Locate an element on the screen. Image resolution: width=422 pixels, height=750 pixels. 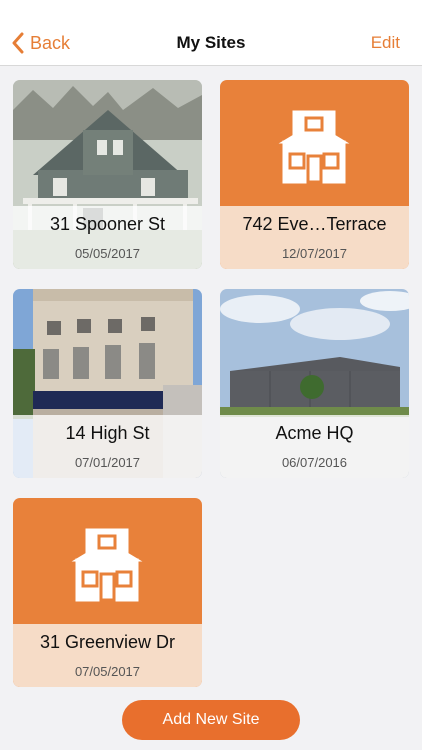
site-name: 31 Spooner St is located at coordinates (107, 224).